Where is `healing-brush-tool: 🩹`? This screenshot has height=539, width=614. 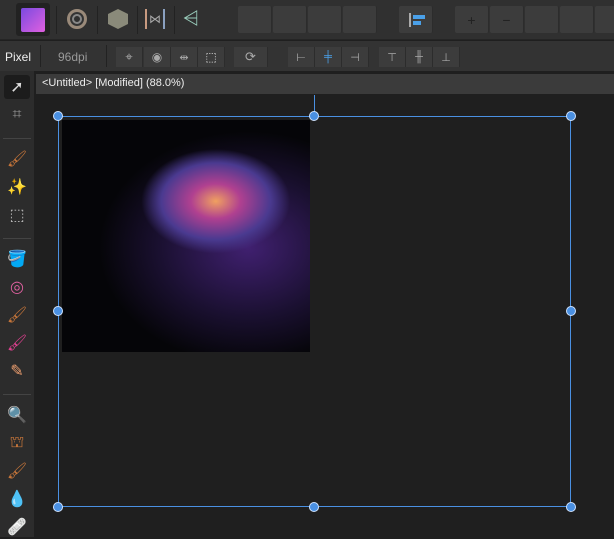 healing-brush-tool: 🩹 is located at coordinates (17, 527).